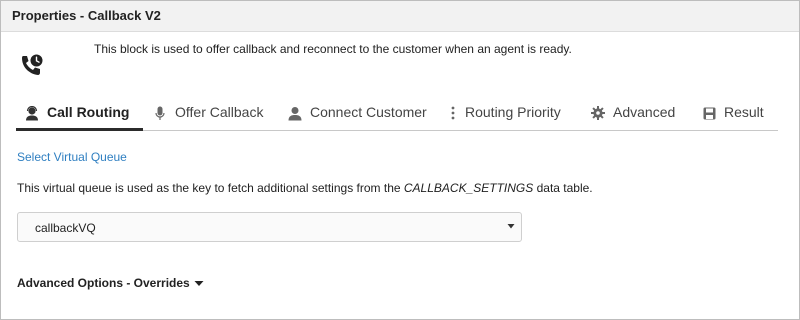 Image resolution: width=800 pixels, height=320 pixels. What do you see at coordinates (644, 112) in the screenshot?
I see `tab-label: Advanced` at bounding box center [644, 112].